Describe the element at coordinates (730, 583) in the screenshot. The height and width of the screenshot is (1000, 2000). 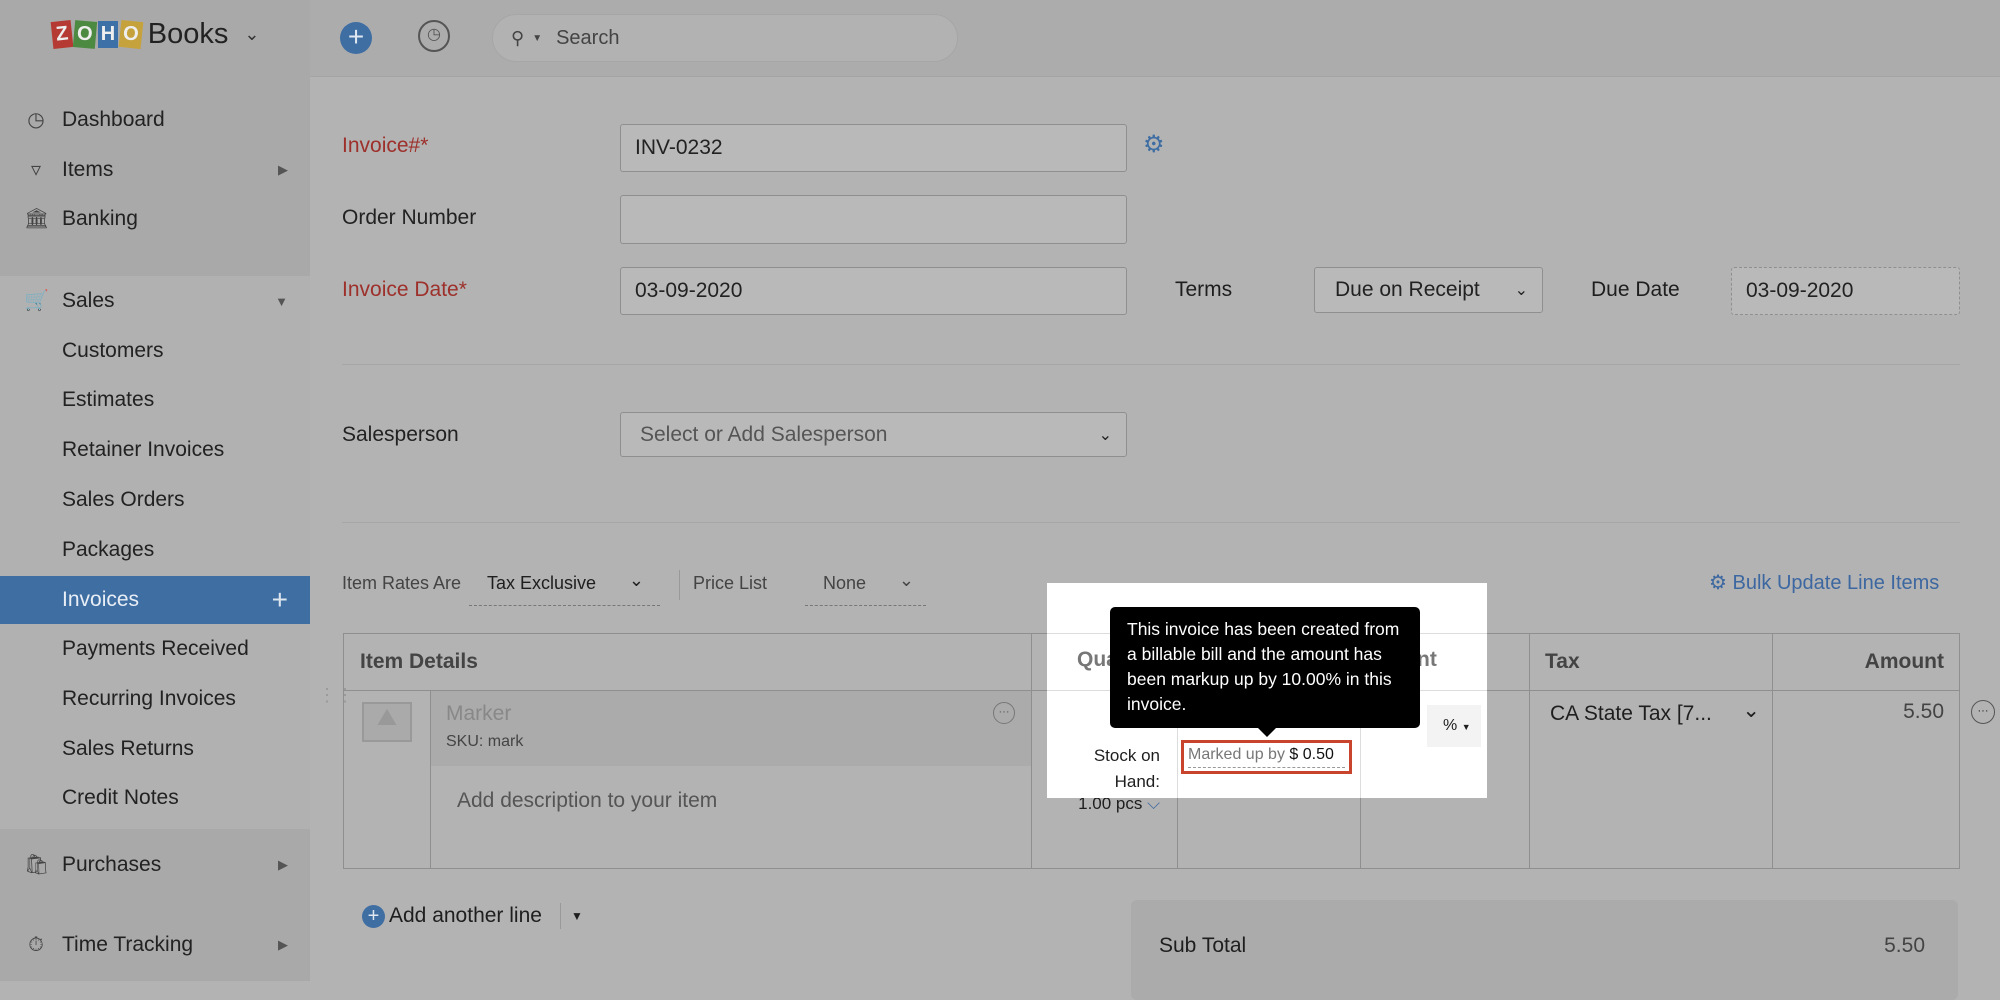
I see `price-list-label: Price List` at that location.